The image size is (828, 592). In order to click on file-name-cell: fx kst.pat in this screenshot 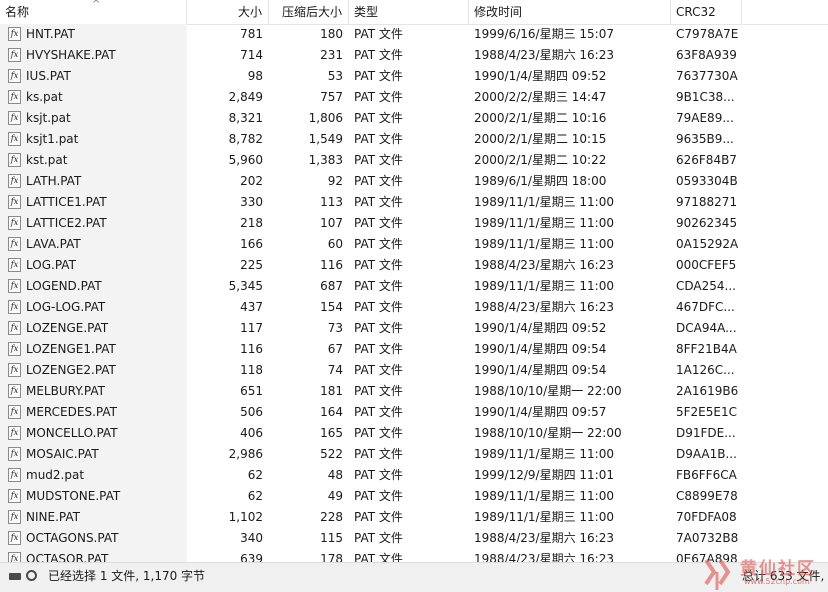, I will do `click(93, 160)`.